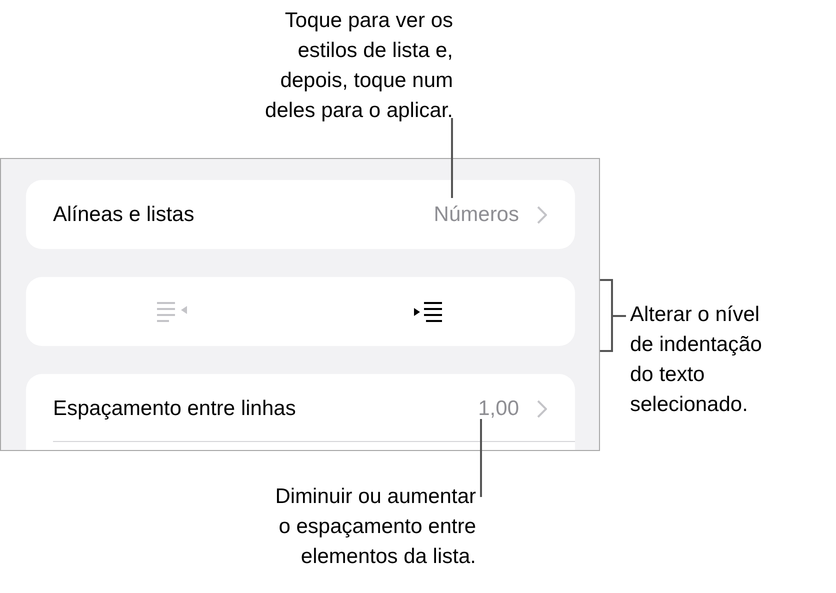  I want to click on row-label: Espaçamento entre linhas, so click(175, 408).